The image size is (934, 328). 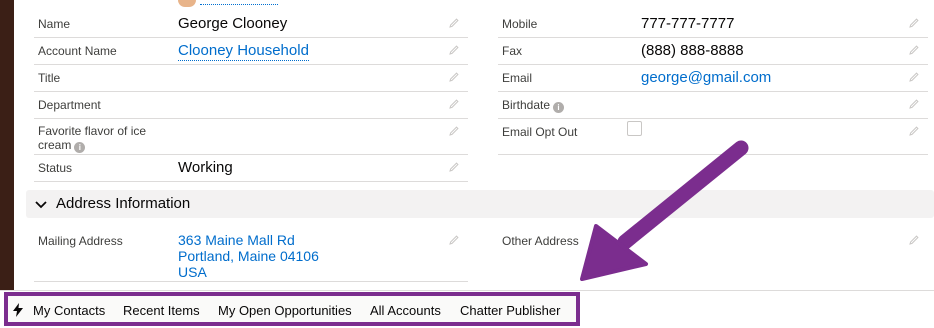 I want to click on field-value: George Clooney, so click(x=233, y=23).